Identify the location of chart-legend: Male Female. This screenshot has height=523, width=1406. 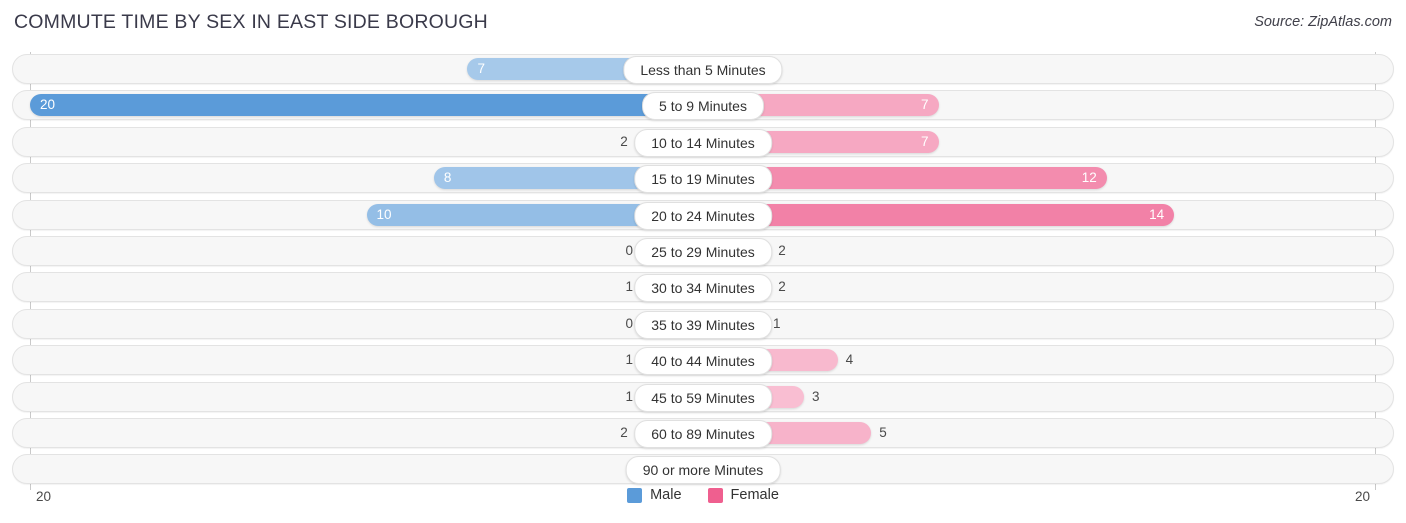
(703, 495).